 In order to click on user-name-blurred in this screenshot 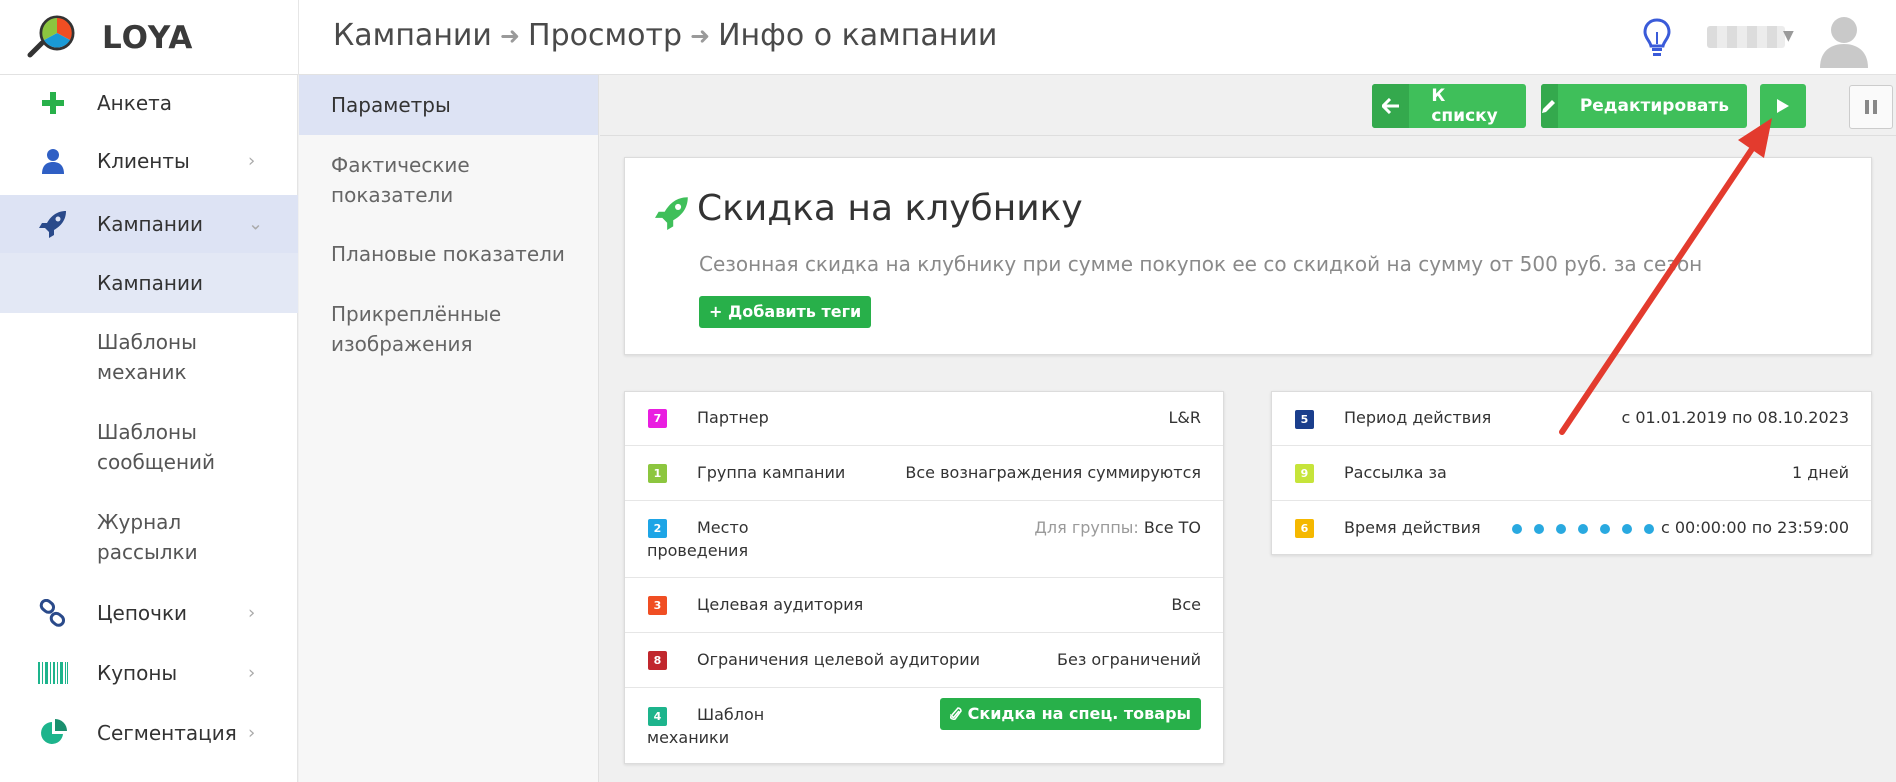, I will do `click(1746, 37)`.